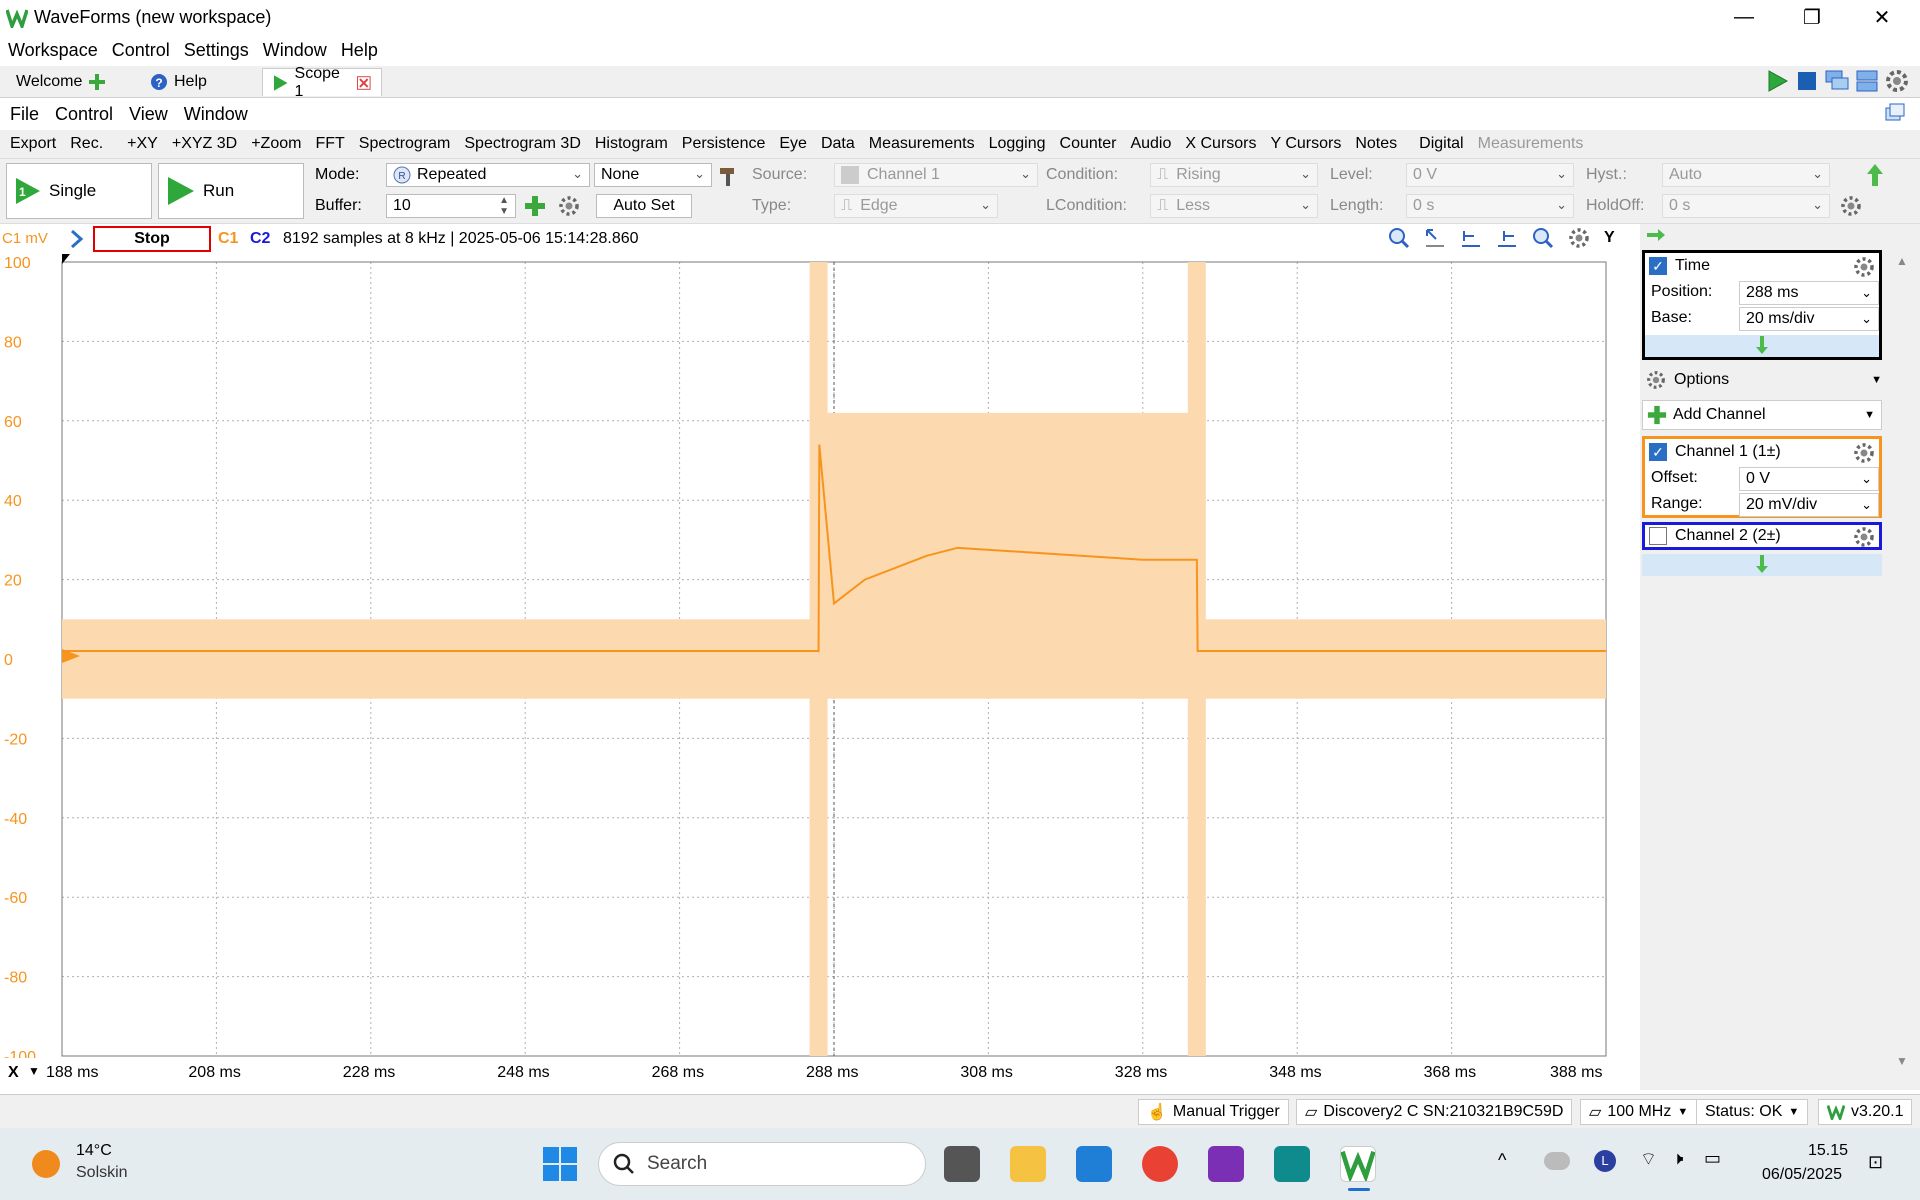 Image resolution: width=1920 pixels, height=1200 pixels. Describe the element at coordinates (1234, 175) in the screenshot. I see `condition-select: ⎍ Rising ⌄` at that location.